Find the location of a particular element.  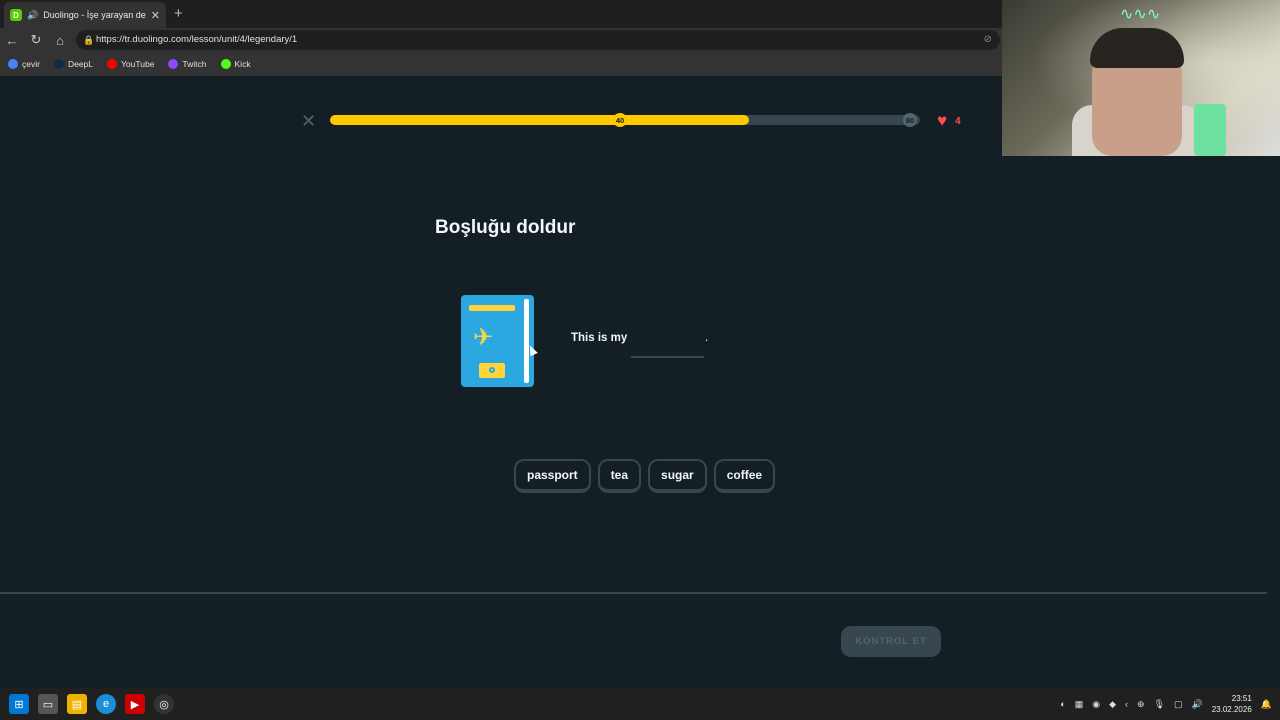

media-player-icon: ▶ is located at coordinates (135, 704).